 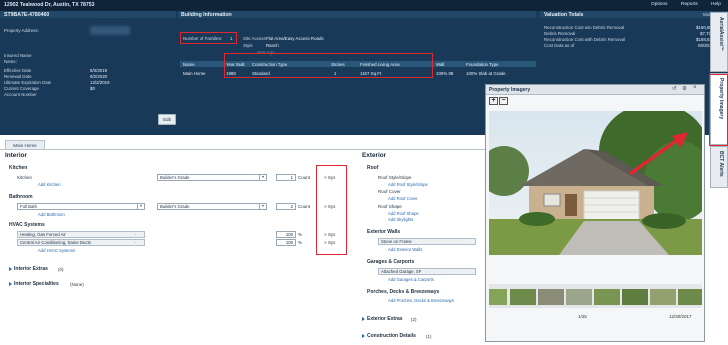 I want to click on site-access-label: Site Access, so click(x=254, y=38).